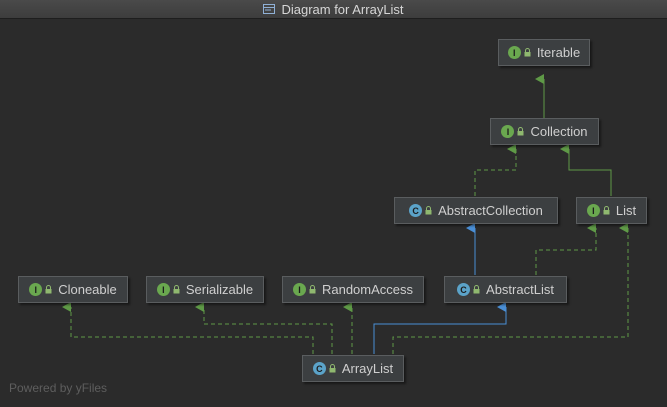 Image resolution: width=667 pixels, height=407 pixels. I want to click on node-random-access: I RandomAccess, so click(353, 289).